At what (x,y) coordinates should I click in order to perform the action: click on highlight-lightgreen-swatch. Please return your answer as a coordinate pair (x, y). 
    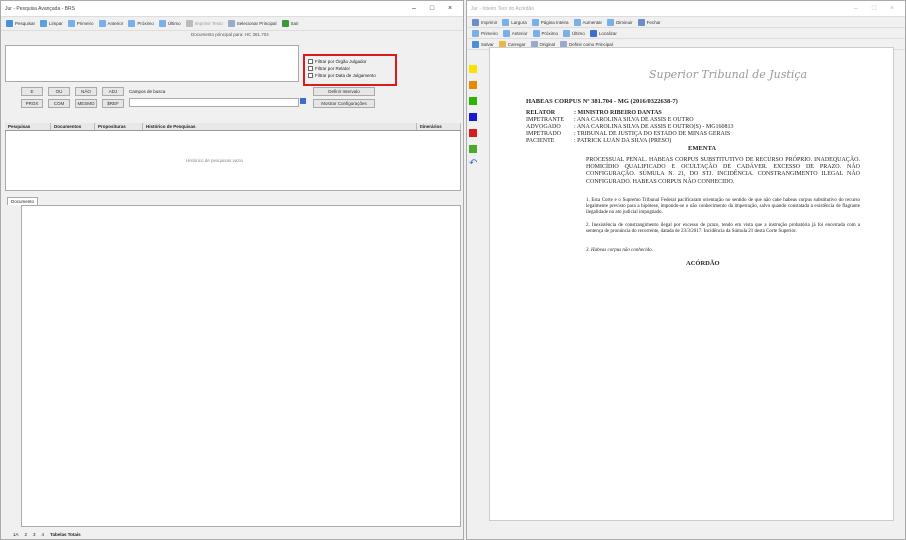
    Looking at the image, I should click on (473, 149).